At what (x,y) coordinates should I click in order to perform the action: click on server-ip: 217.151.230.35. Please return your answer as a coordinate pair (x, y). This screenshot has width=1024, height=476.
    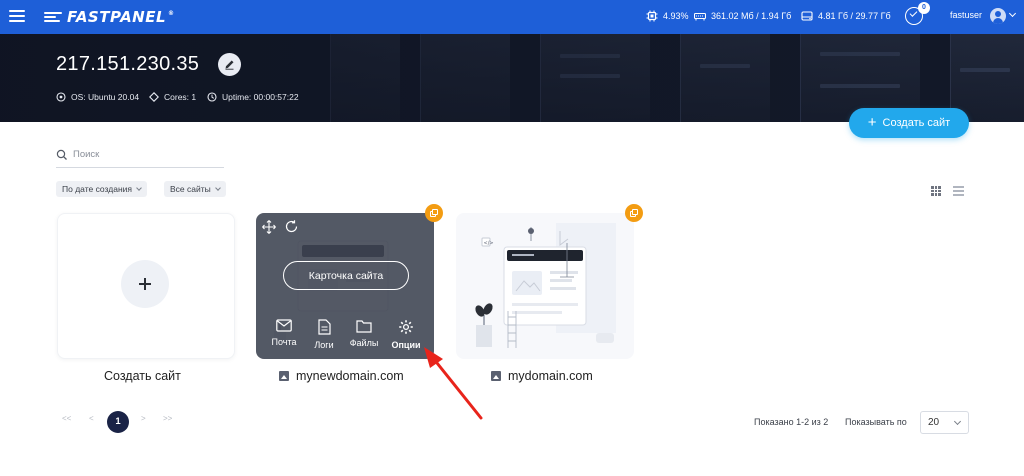
    Looking at the image, I should click on (128, 64).